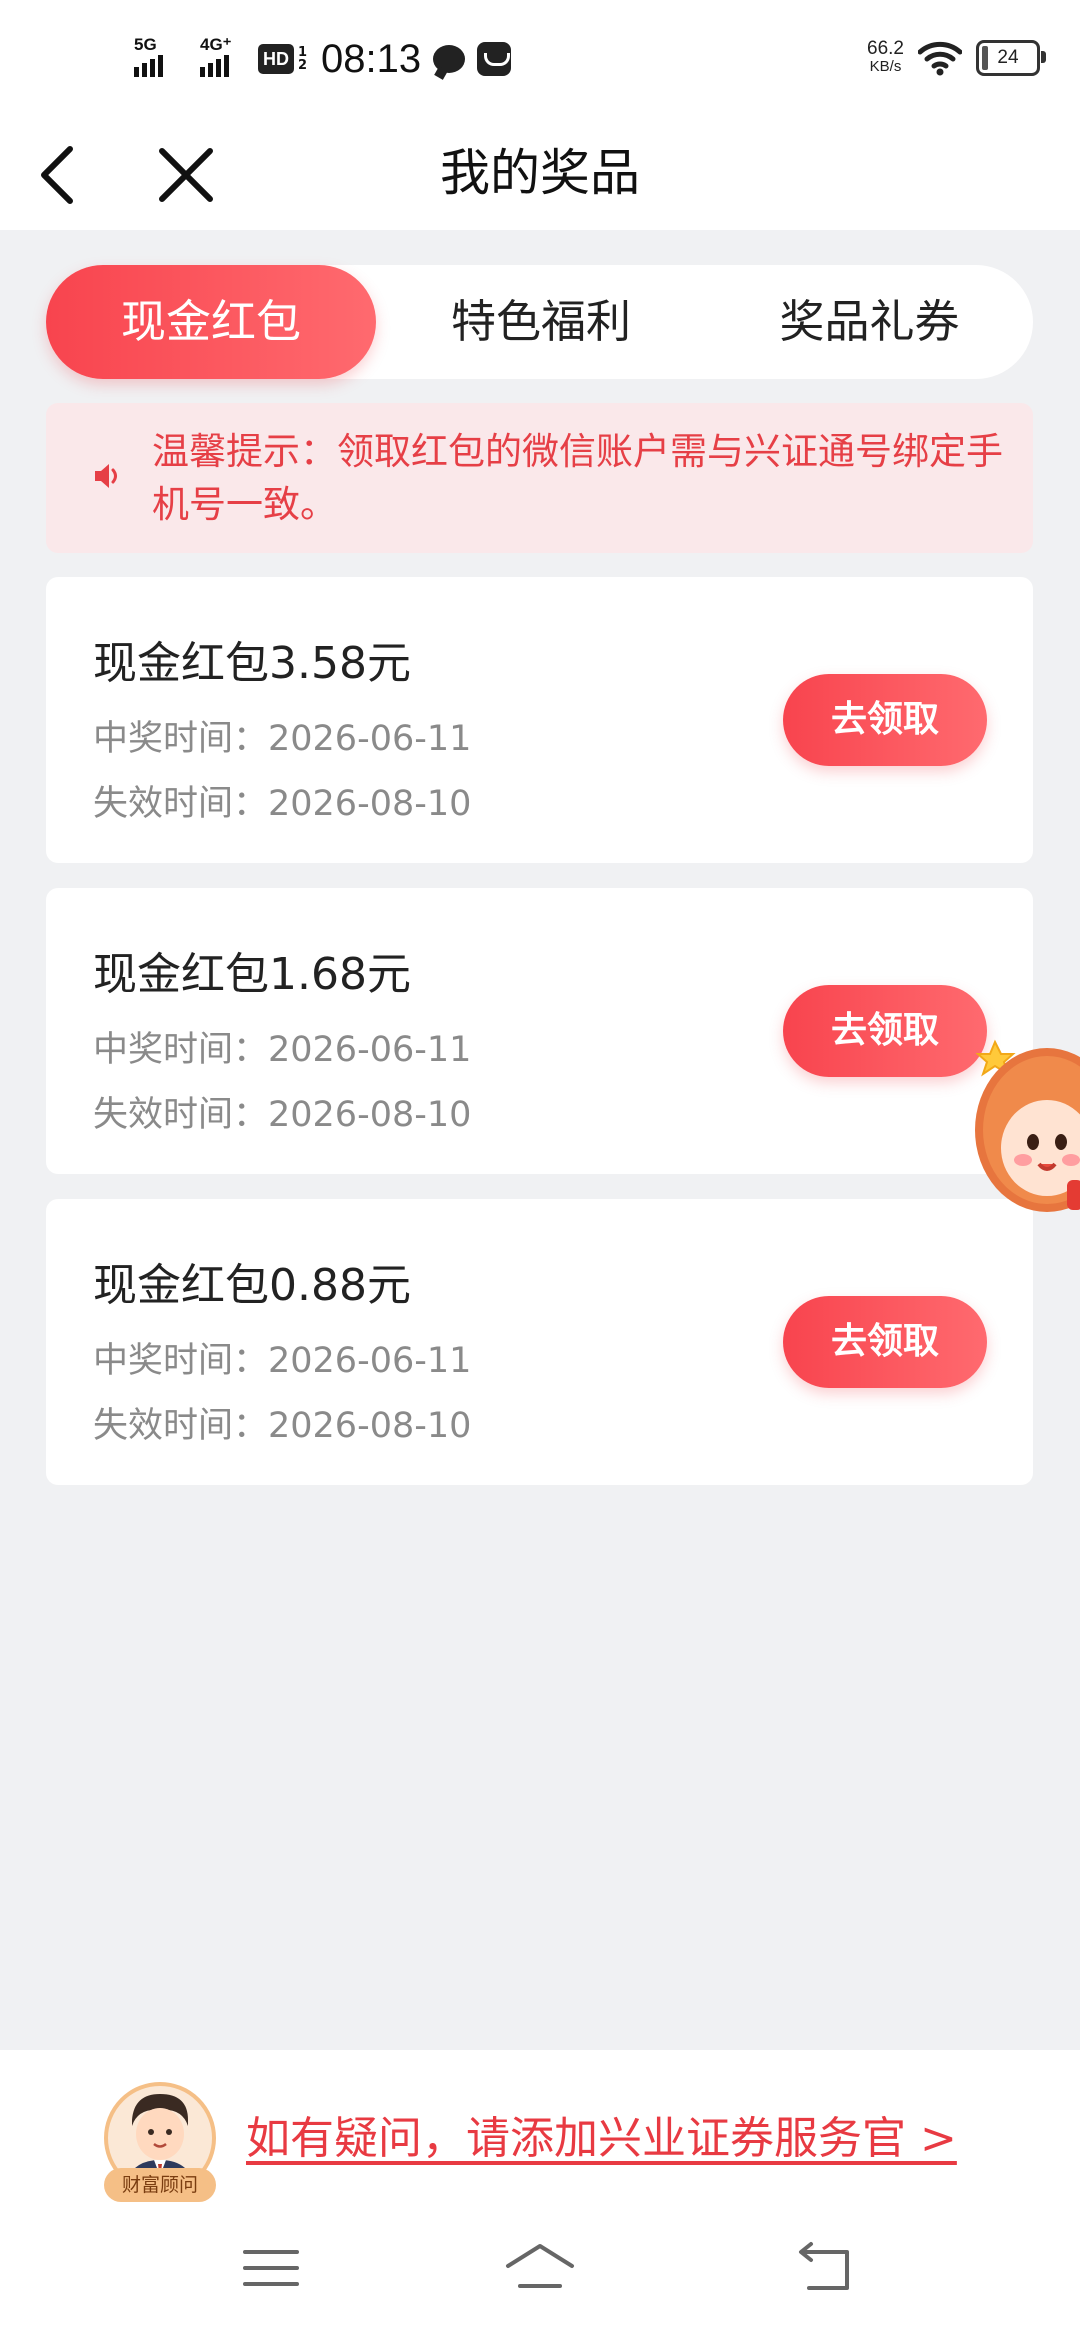 The width and height of the screenshot is (1080, 2340). I want to click on menu-icon, so click(271, 2268).